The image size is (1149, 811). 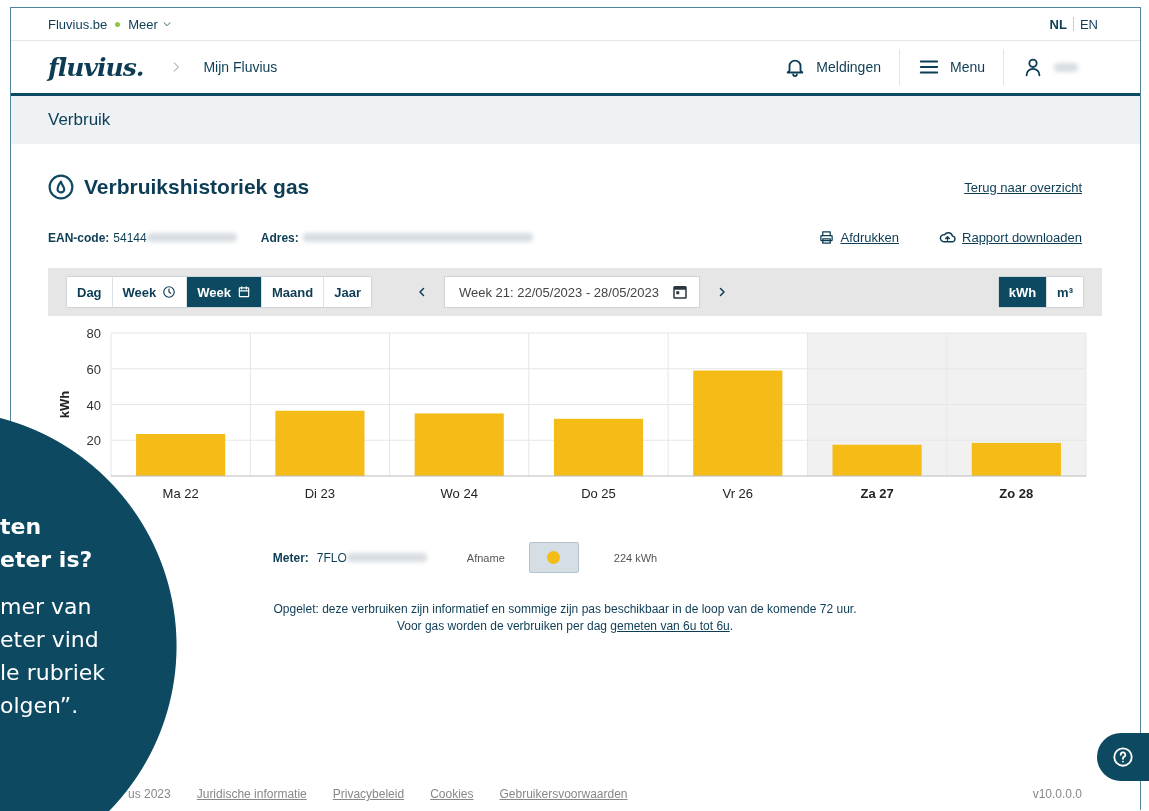 I want to click on footer-link: Gebruikersvoorwaarden, so click(x=563, y=794).